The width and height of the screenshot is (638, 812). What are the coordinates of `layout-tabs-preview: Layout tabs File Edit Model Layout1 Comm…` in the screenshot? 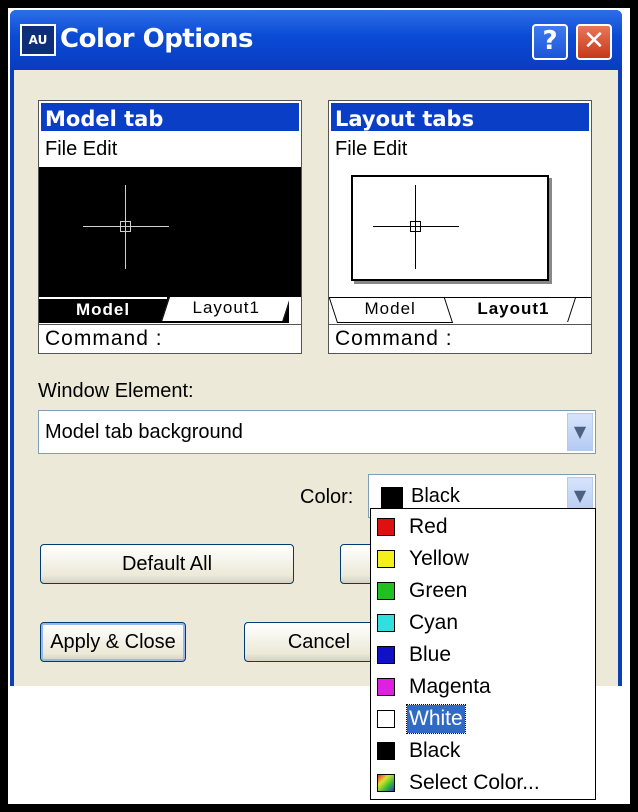 It's located at (460, 227).